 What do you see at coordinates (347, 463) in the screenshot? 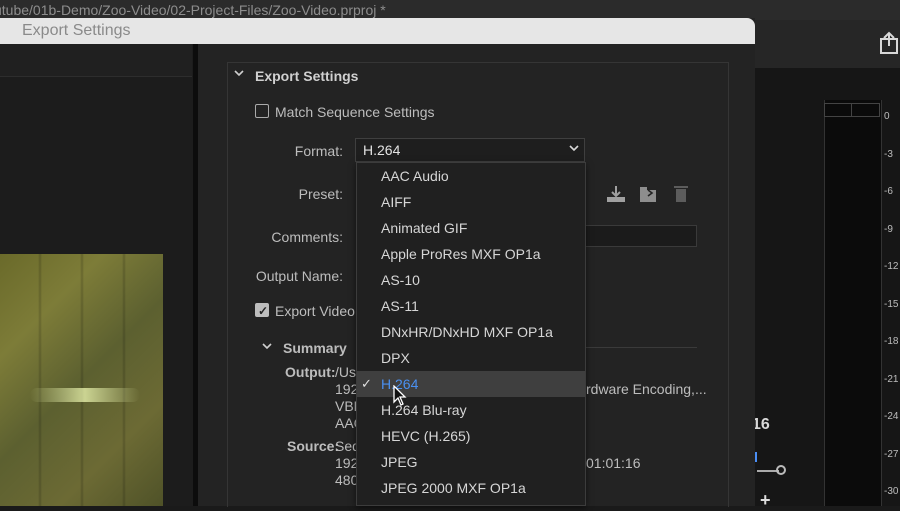
I see `summary-source-line: 192` at bounding box center [347, 463].